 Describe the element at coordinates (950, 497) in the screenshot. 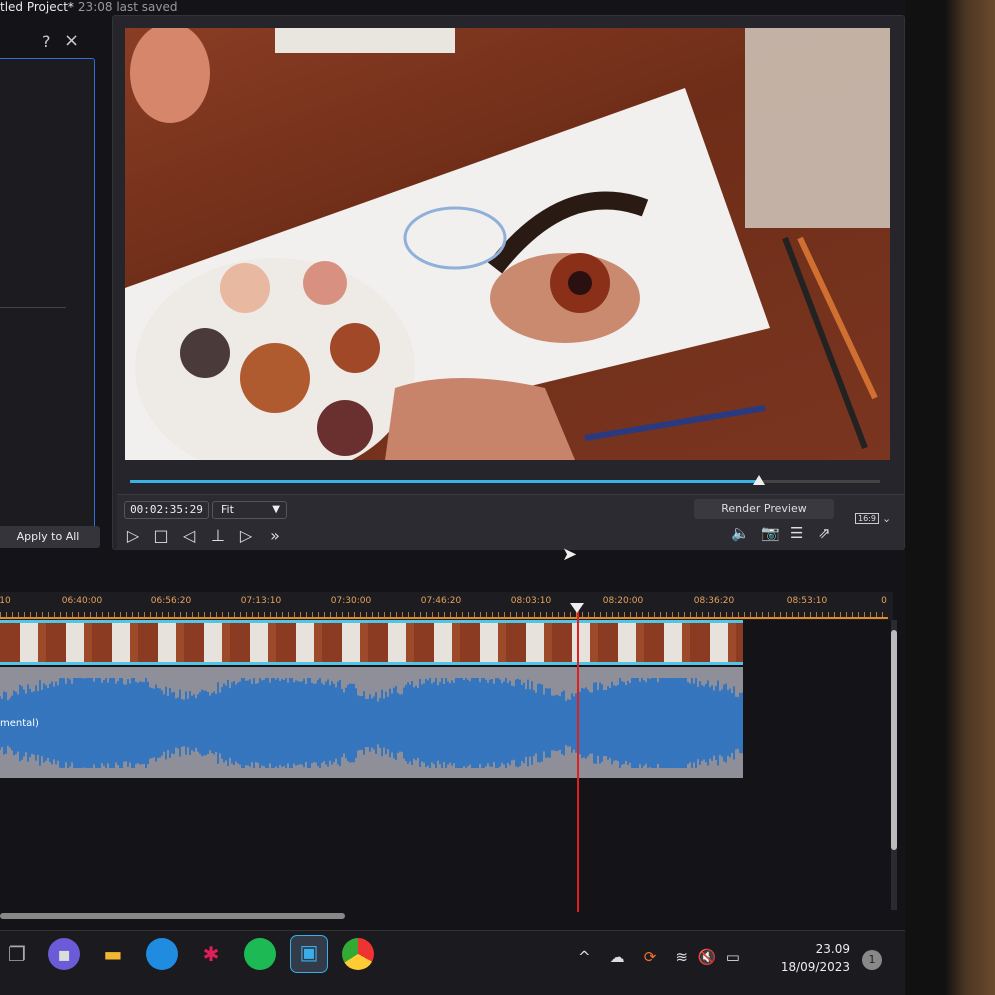

I see `background-wall` at that location.